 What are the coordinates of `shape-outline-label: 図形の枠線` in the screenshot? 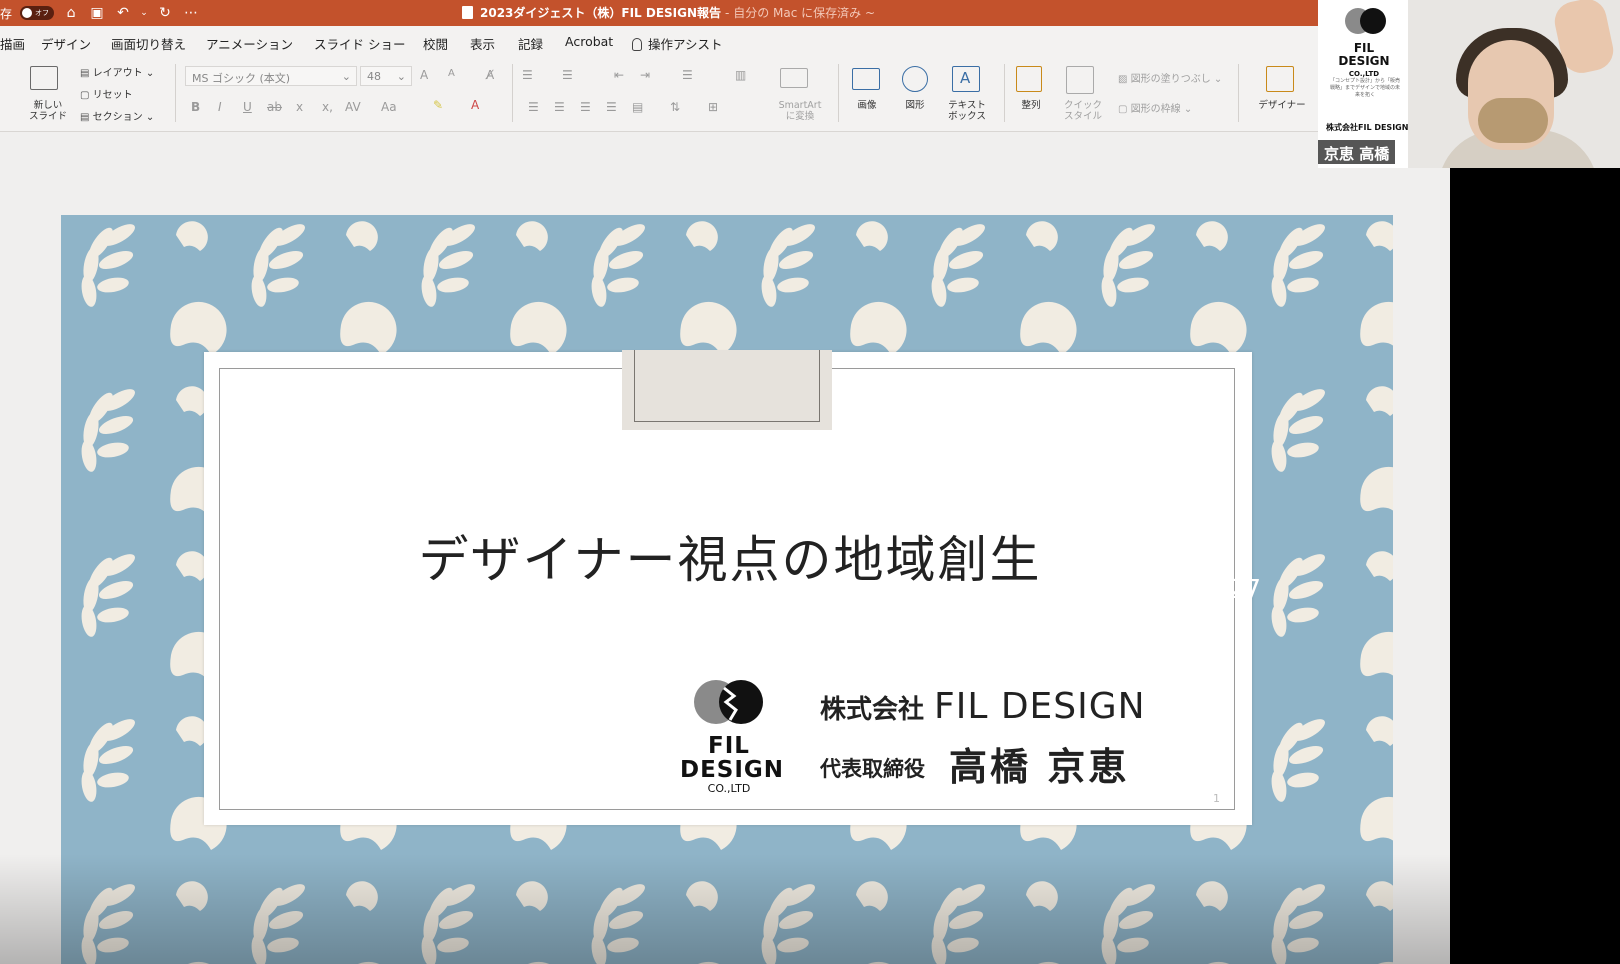 It's located at (1155, 109).